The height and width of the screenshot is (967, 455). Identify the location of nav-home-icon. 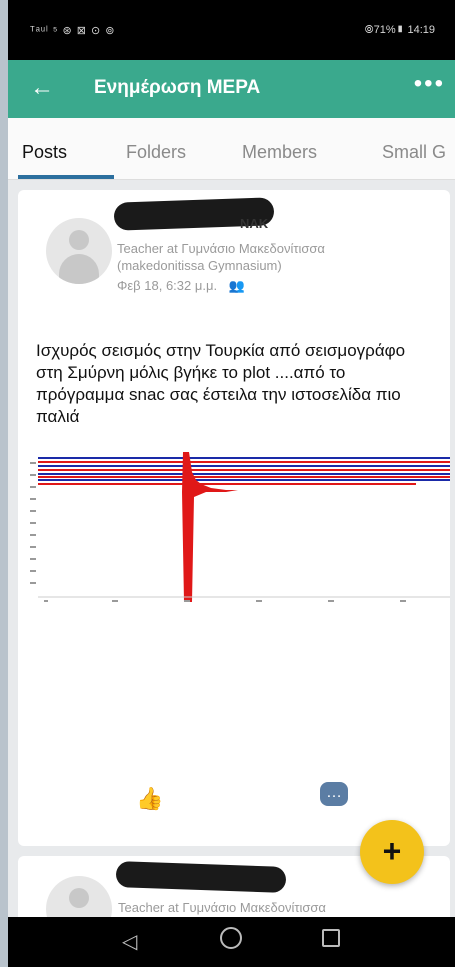
(231, 938).